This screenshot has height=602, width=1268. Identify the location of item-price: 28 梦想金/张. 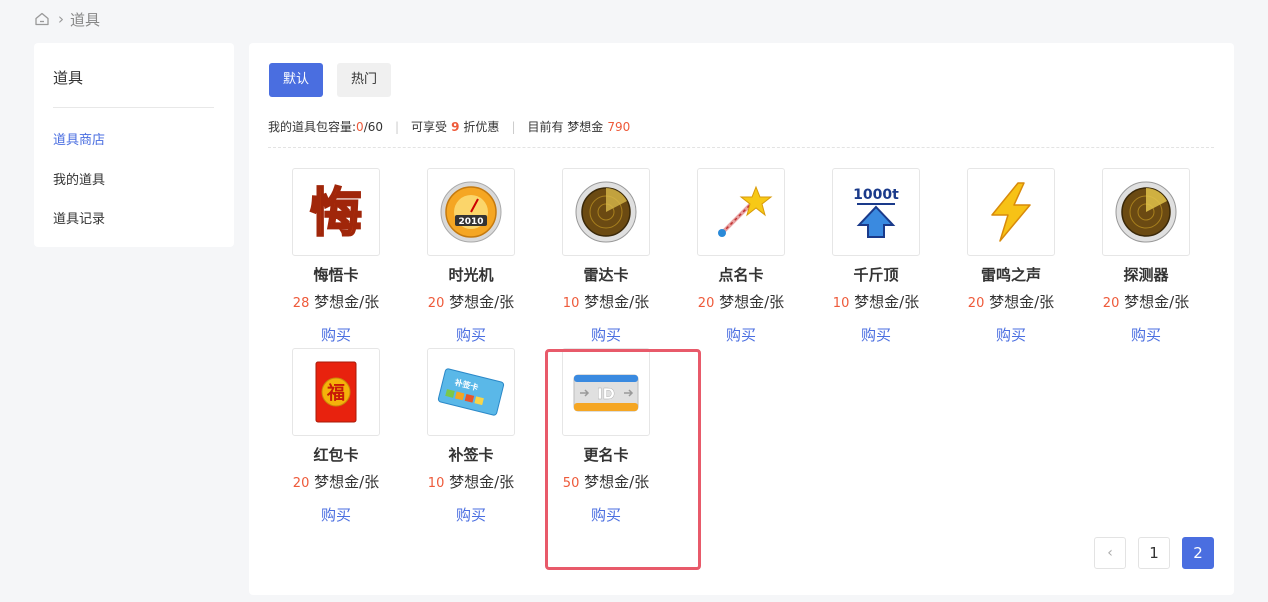
(336, 302).